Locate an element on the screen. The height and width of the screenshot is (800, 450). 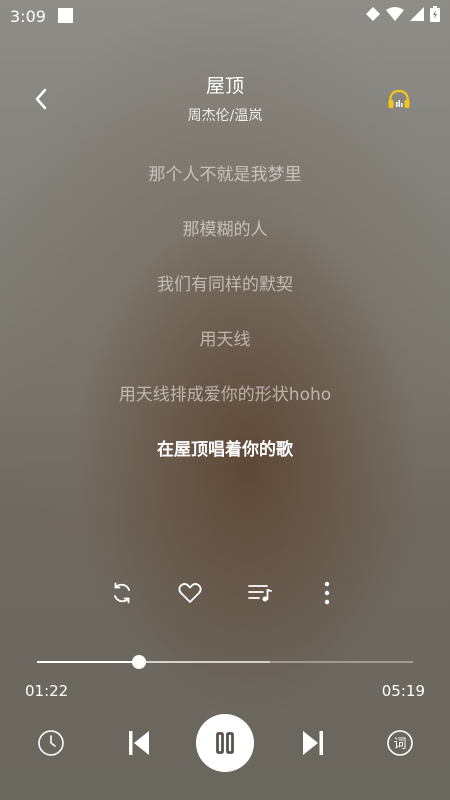
clock-icon is located at coordinates (51, 743).